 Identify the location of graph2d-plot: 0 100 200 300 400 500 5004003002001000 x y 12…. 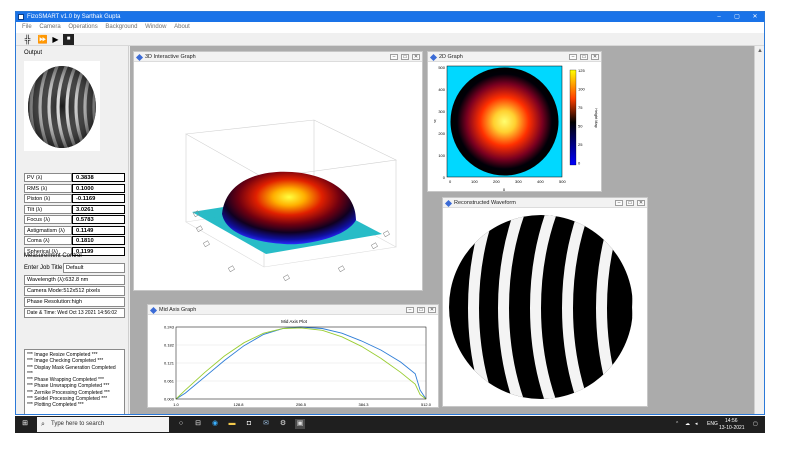
(515, 127).